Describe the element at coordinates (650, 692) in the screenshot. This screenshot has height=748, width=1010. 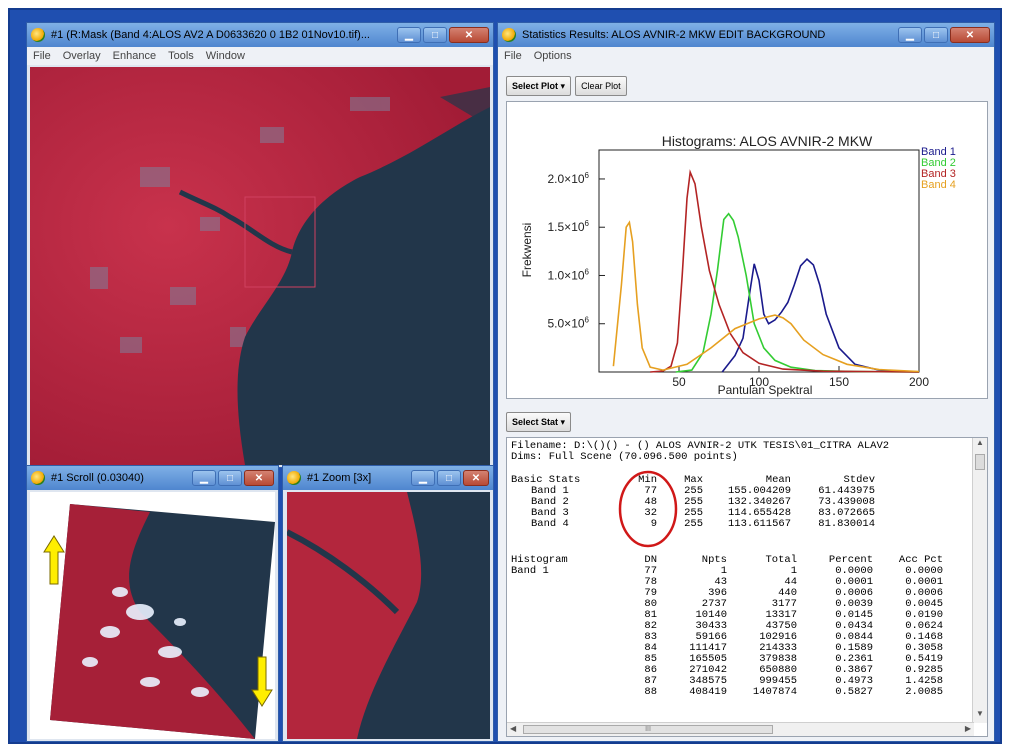
I see `histogram-dn-value: 88` at that location.